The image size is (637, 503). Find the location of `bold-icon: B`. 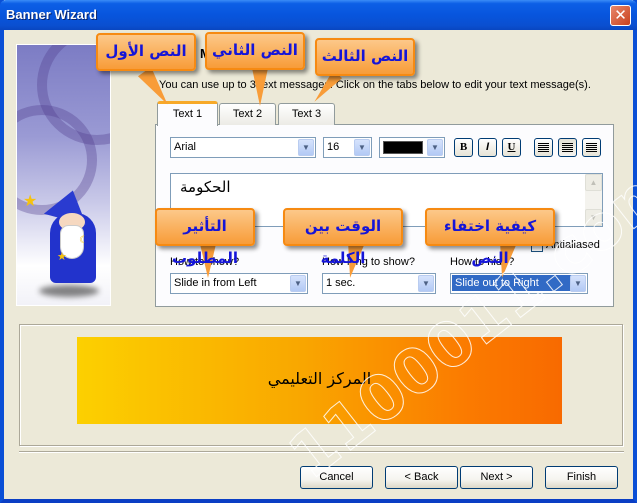

bold-icon: B is located at coordinates (463, 147).